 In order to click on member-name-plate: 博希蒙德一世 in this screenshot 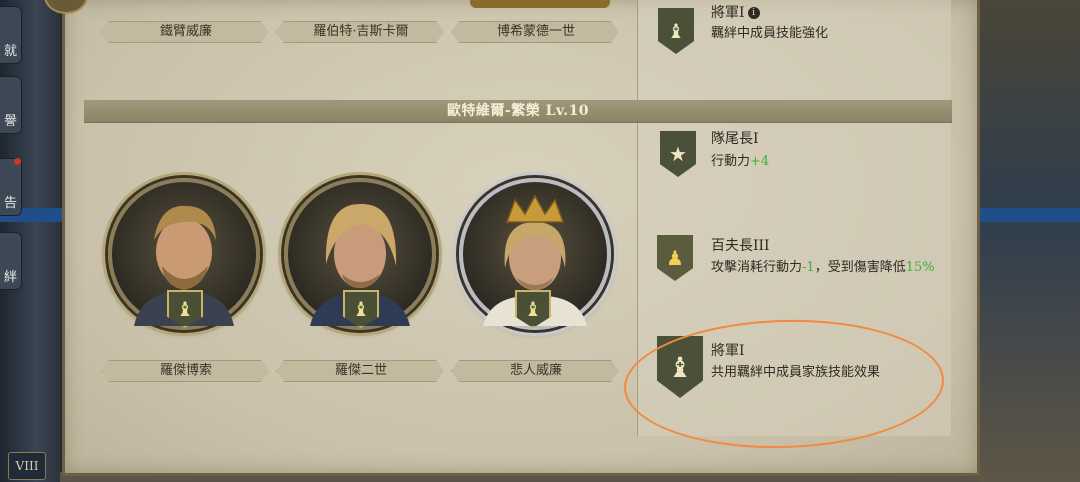, I will do `click(535, 32)`.